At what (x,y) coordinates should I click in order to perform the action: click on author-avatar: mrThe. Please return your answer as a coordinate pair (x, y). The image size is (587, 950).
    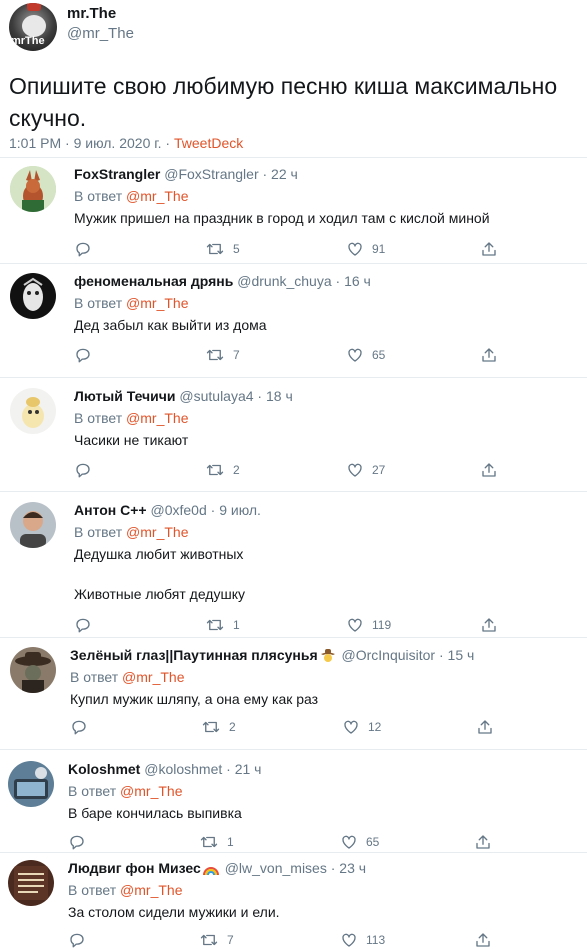
    Looking at the image, I should click on (33, 27).